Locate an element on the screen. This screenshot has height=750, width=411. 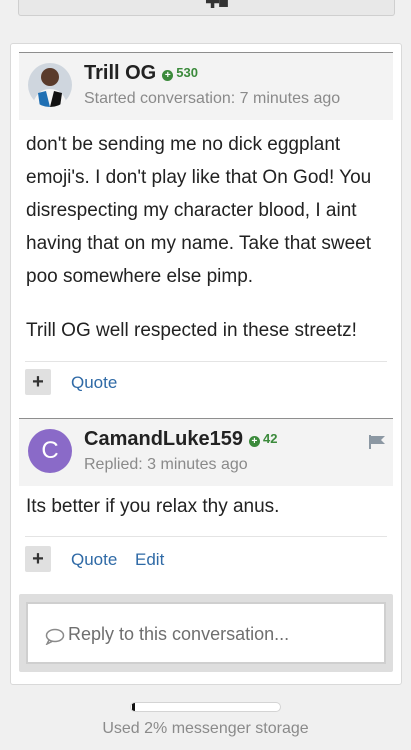
avatar is located at coordinates (50, 85).